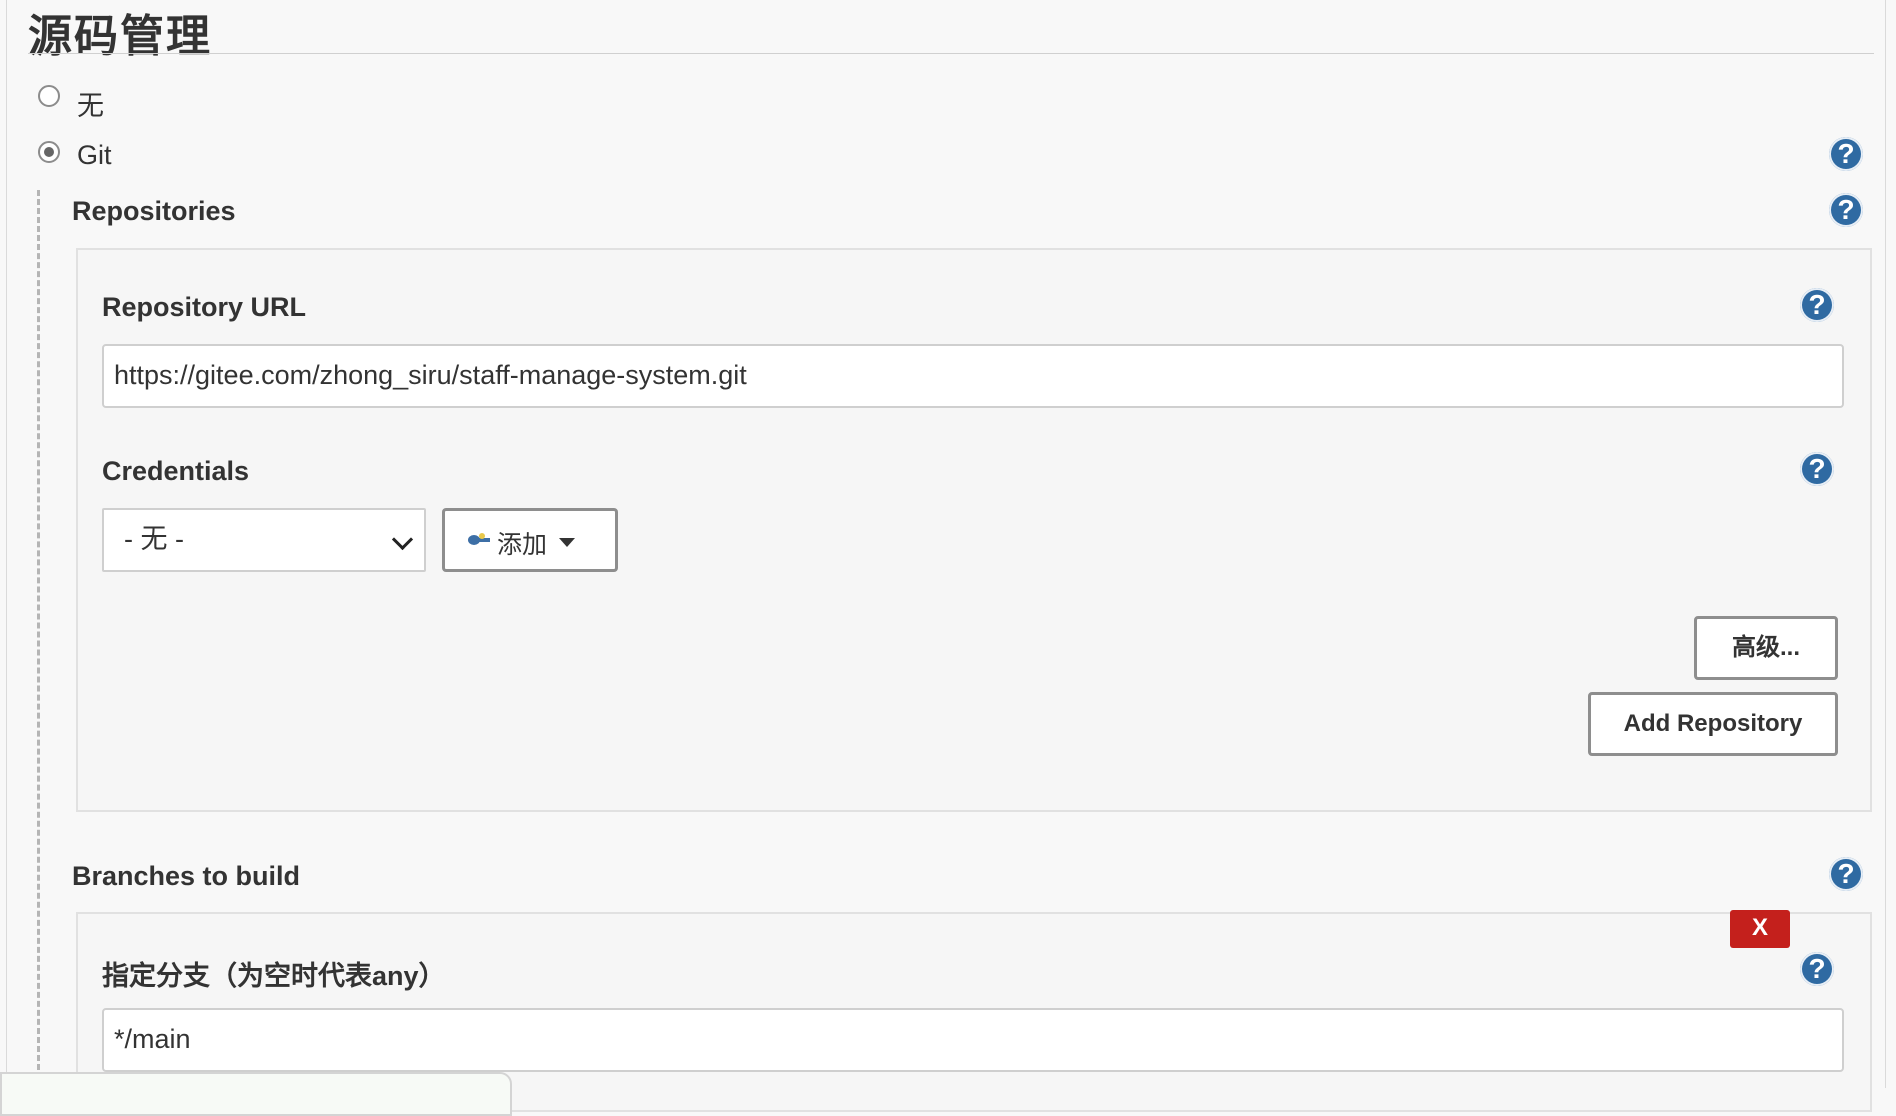 The image size is (1896, 1116). I want to click on section-divider, so click(951, 53).